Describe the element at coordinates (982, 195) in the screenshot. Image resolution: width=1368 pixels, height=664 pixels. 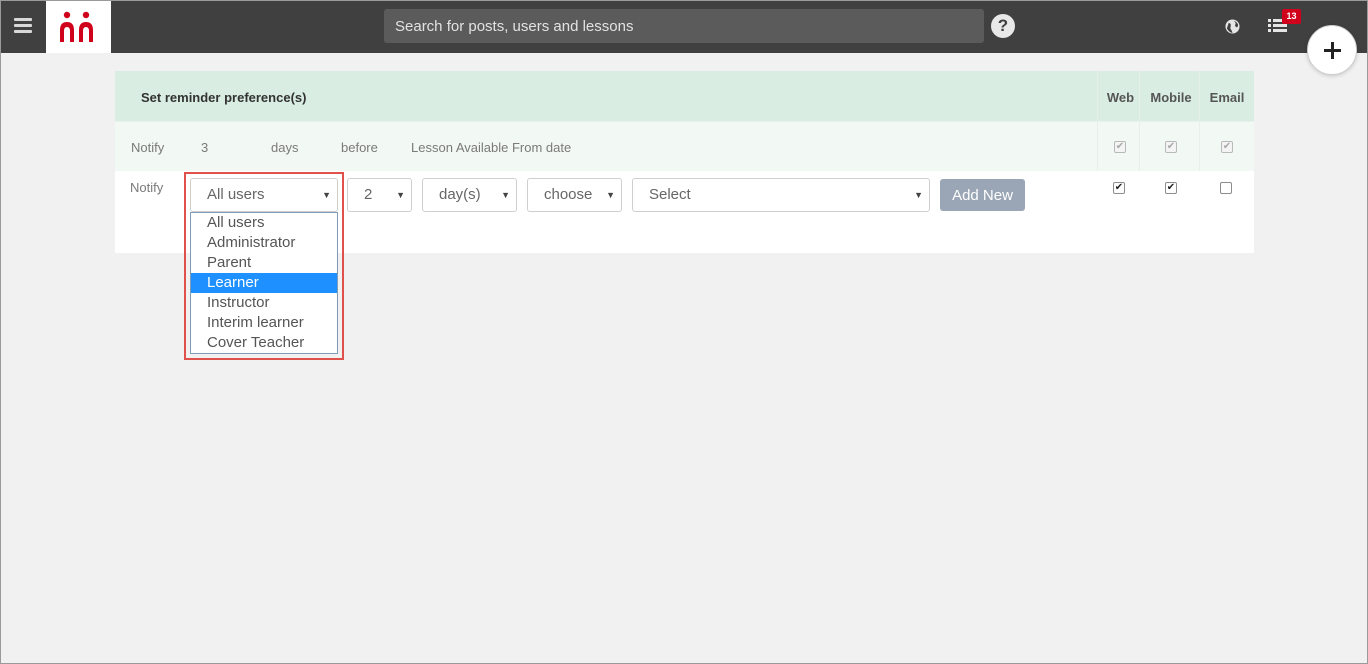
I see `add-new-button: Add New` at that location.